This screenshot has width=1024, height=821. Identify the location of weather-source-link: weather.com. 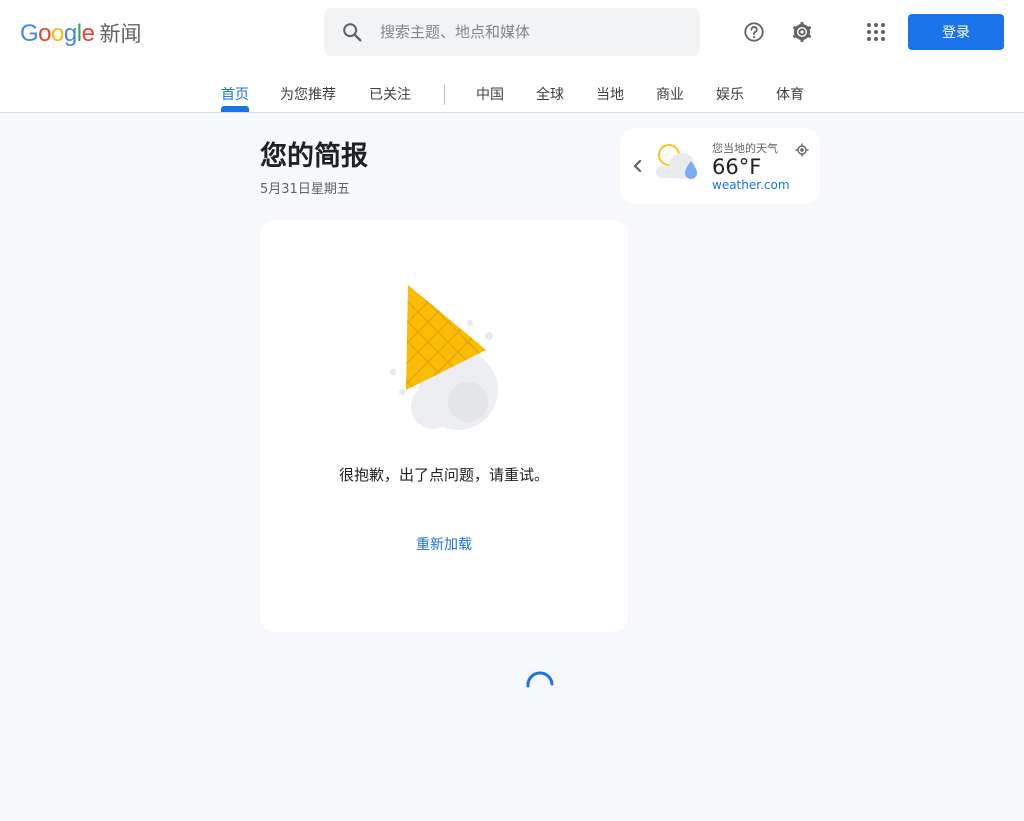
(751, 185).